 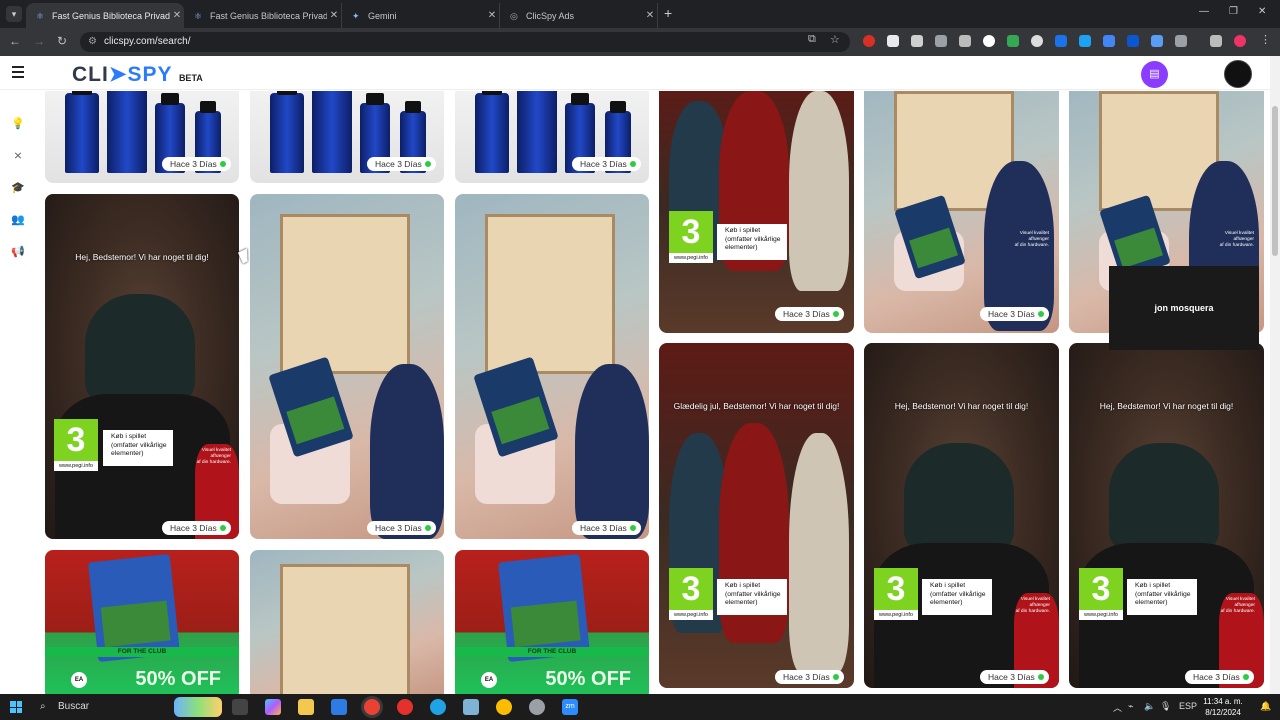 I want to click on lightbulb-icon: 💡, so click(x=18, y=124).